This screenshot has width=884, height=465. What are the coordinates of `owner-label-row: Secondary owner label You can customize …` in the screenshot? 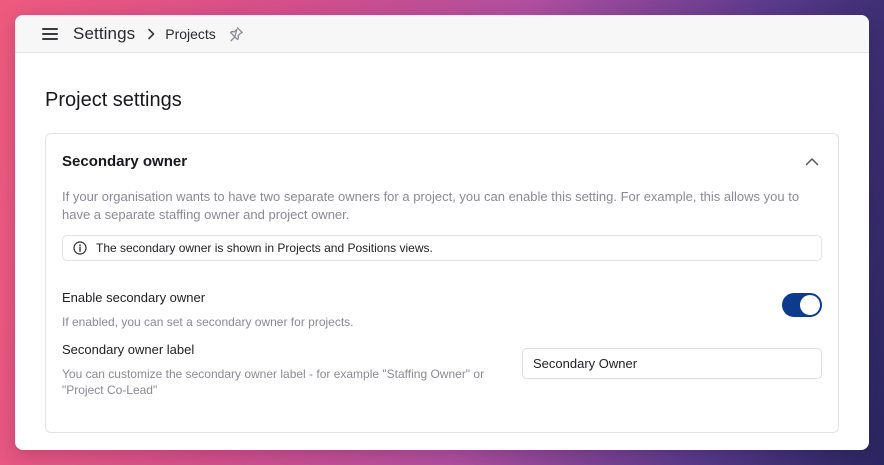 It's located at (442, 370).